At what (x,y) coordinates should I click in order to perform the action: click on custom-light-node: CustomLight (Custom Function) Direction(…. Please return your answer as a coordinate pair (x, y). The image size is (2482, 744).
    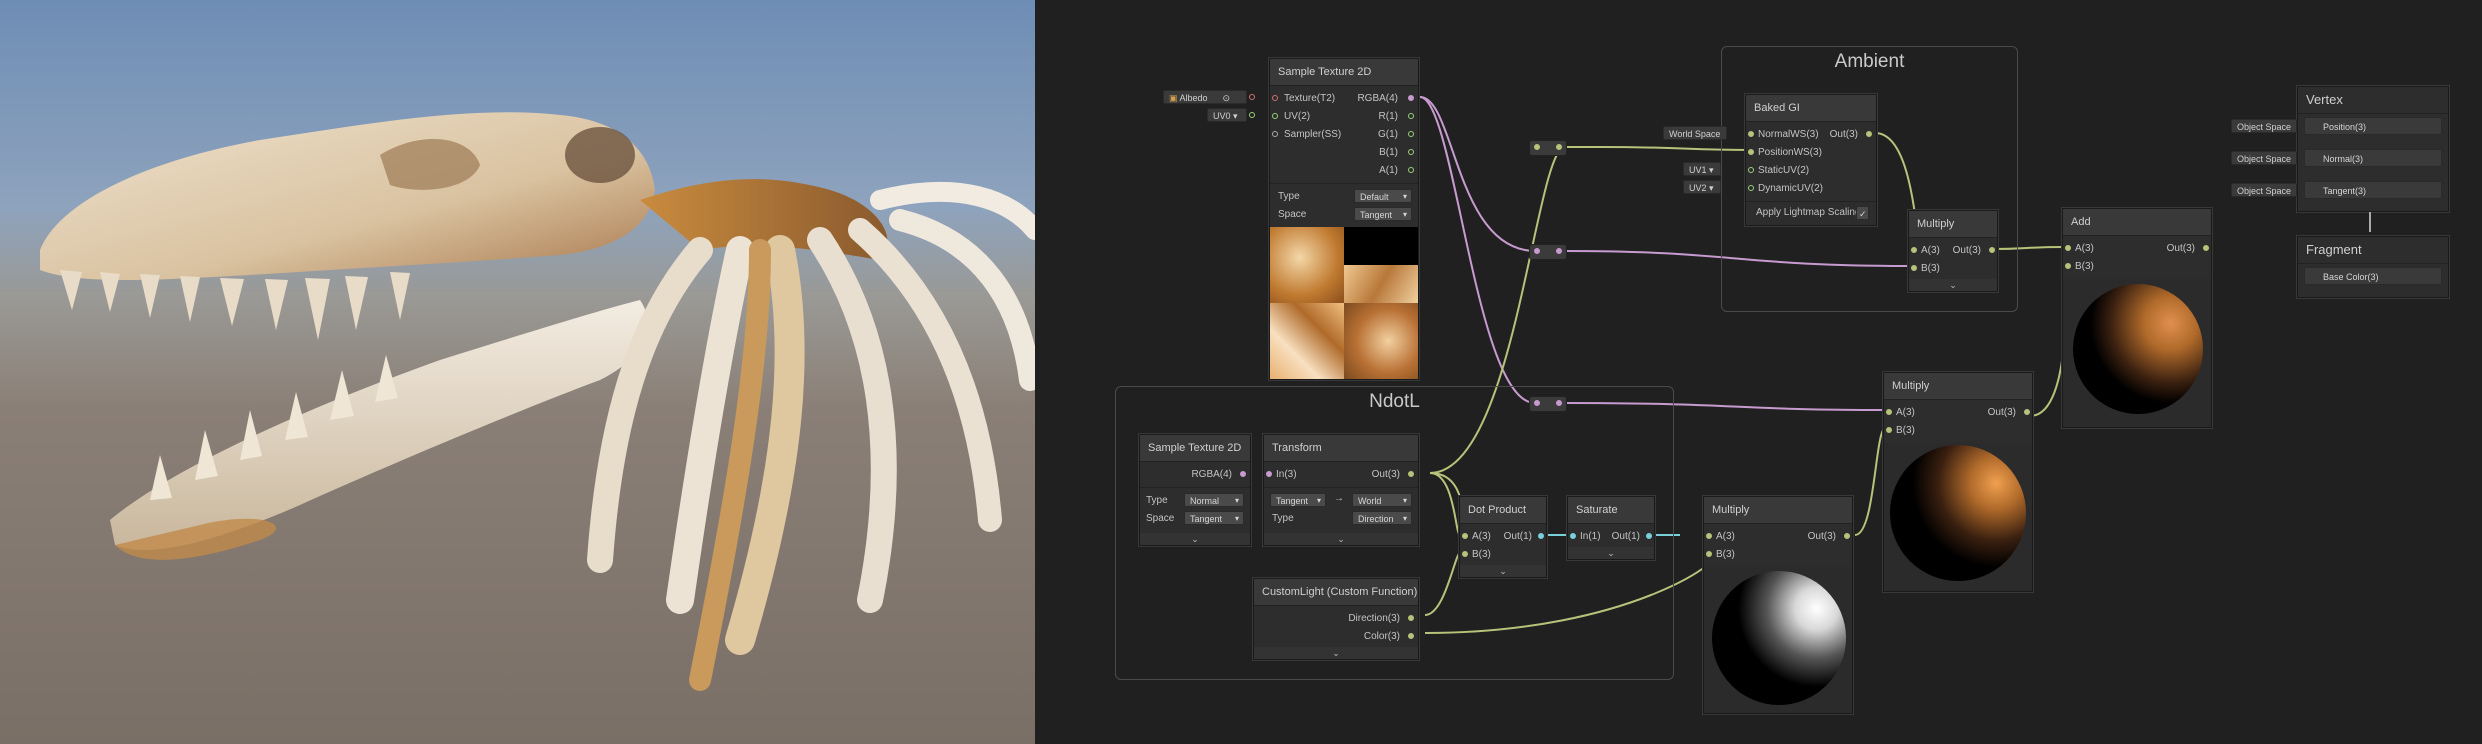
    Looking at the image, I should click on (1336, 619).